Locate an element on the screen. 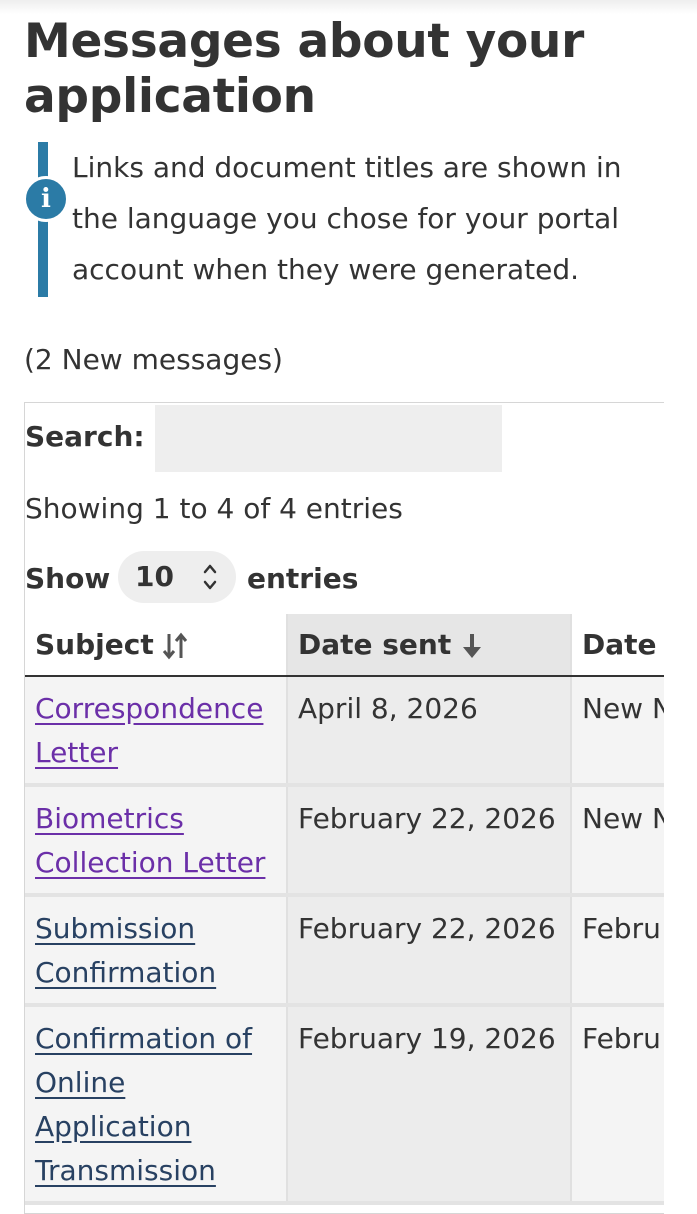  message-subject-link: Biometrics Collection Letter is located at coordinates (150, 840).